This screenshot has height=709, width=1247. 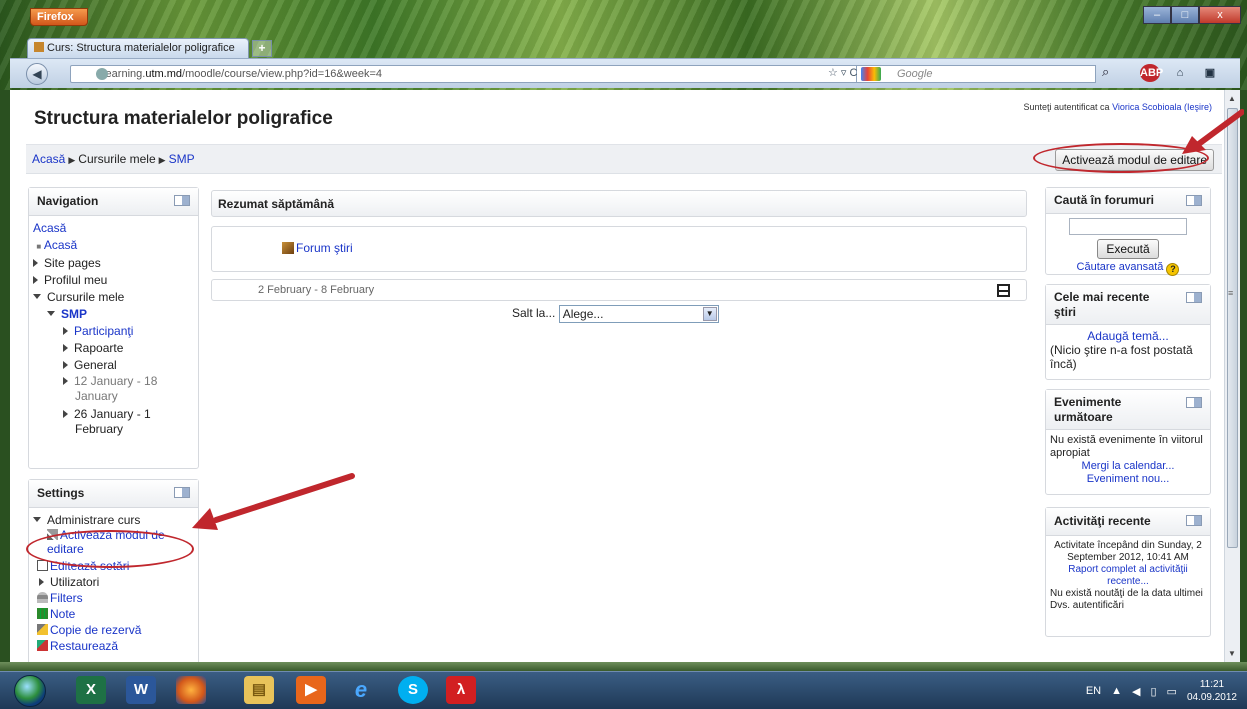 I want to click on filters-link: Filters, so click(x=66, y=598).